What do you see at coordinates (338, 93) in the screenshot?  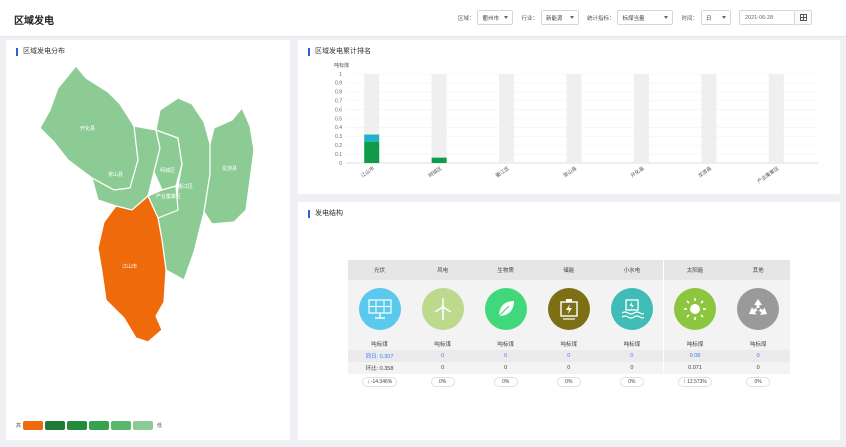 I see `y-tick-label: 0.8` at bounding box center [338, 93].